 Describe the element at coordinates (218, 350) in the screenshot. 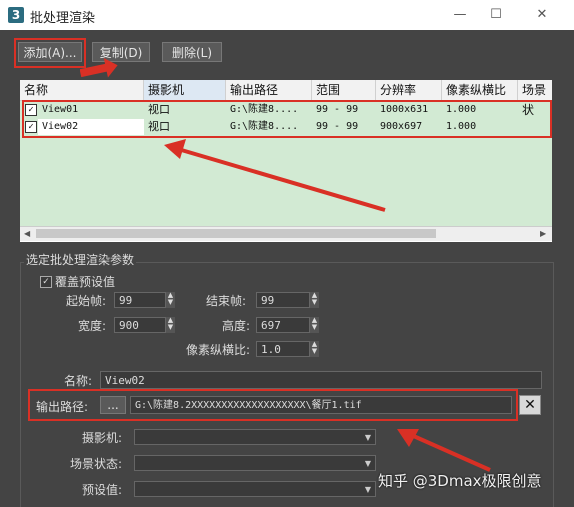

I see `aspect-label: 像素纵横比:` at that location.